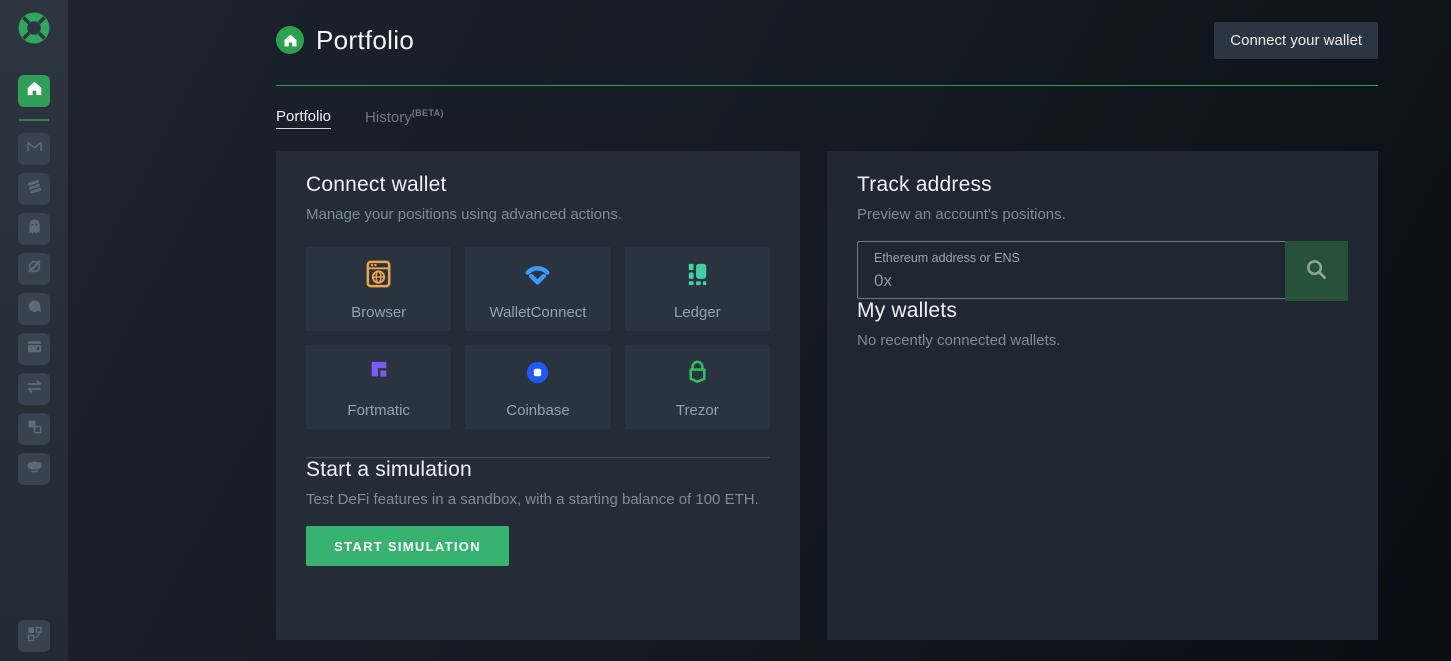 This screenshot has height=661, width=1451. I want to click on sidebar-item-maker, so click(34, 149).